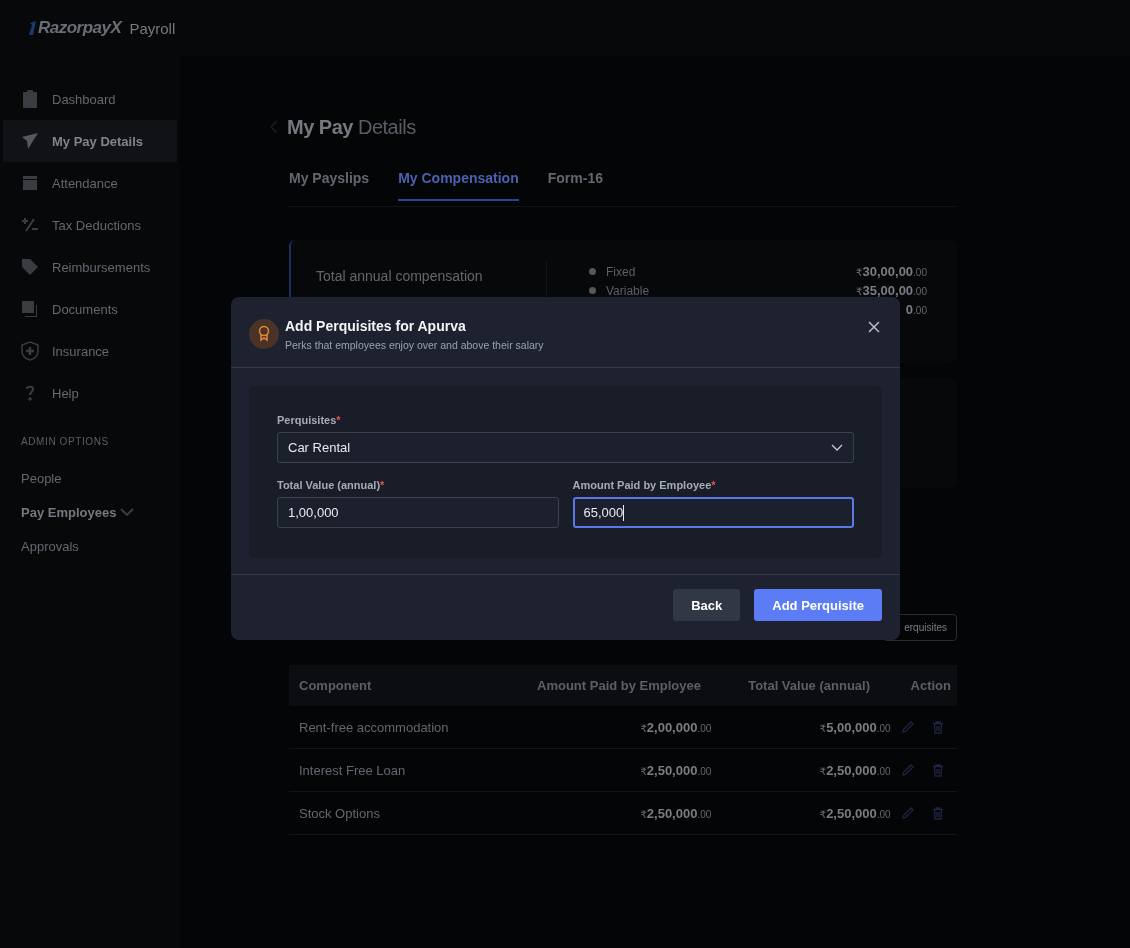 The width and height of the screenshot is (1130, 948). What do you see at coordinates (565, 447) in the screenshot?
I see `perquisite-dropdown: Car Rental` at bounding box center [565, 447].